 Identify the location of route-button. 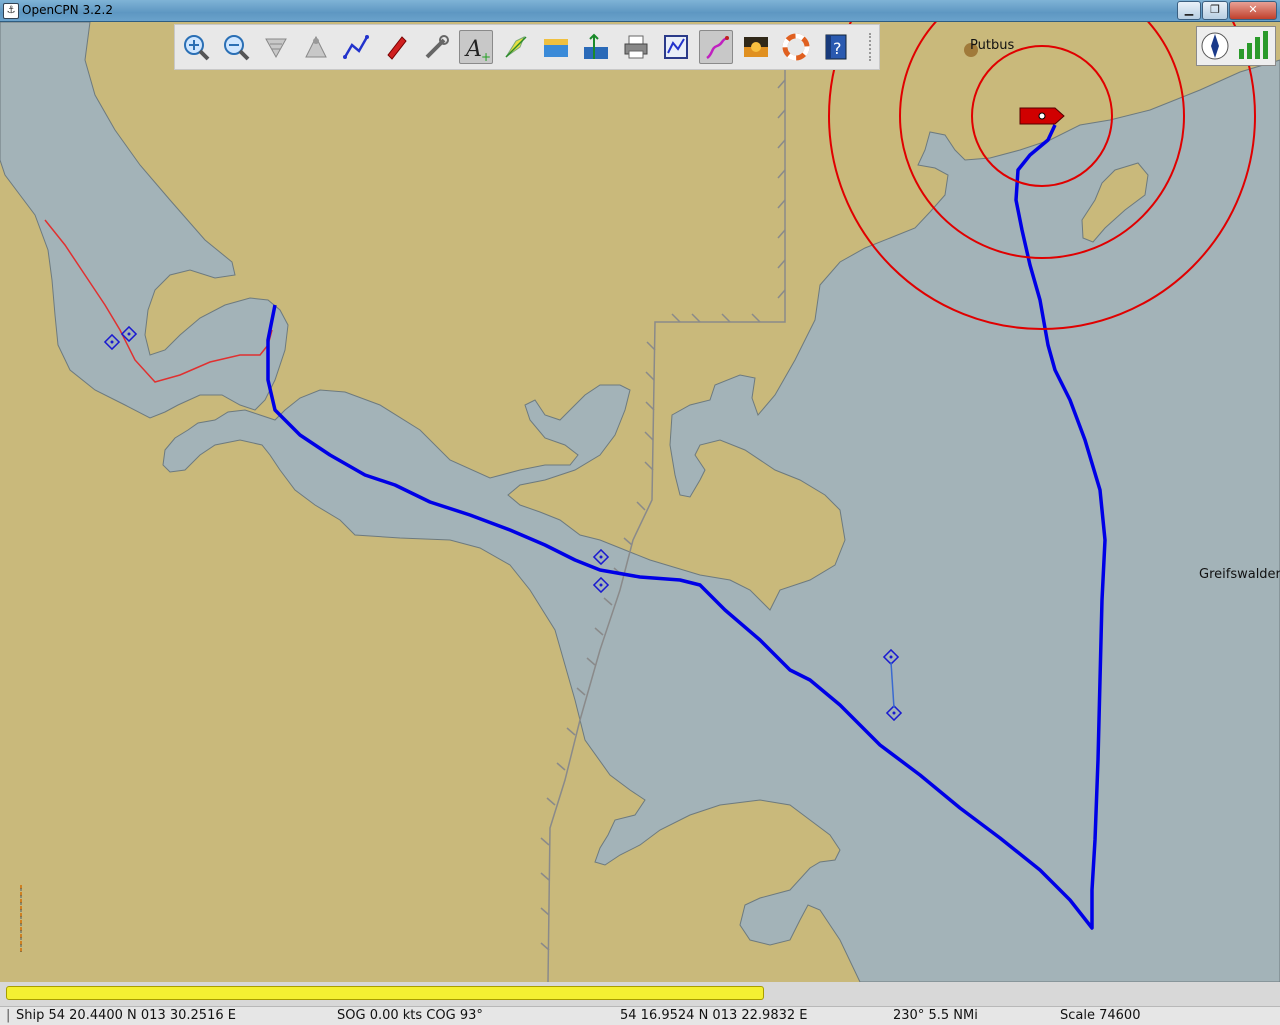
(356, 47).